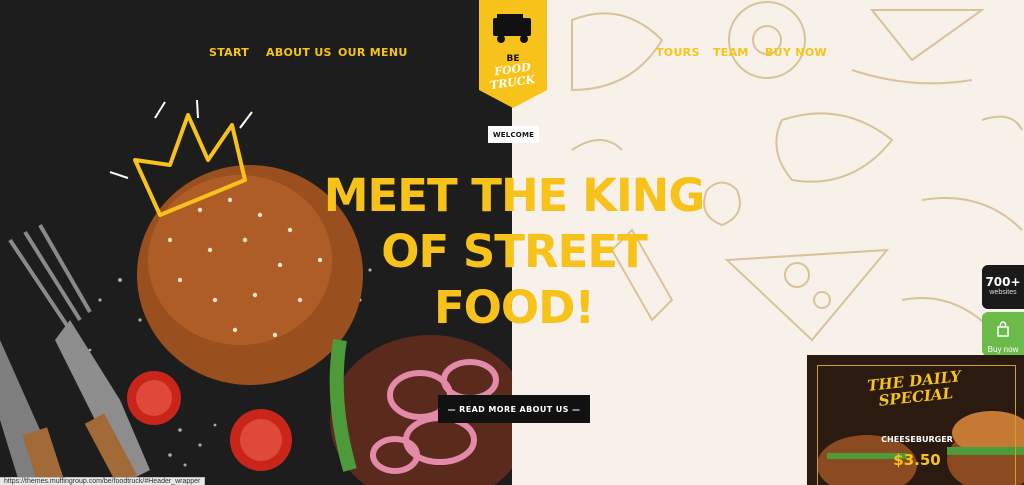 This screenshot has height=485, width=1024. I want to click on special-price: $3.50, so click(917, 460).